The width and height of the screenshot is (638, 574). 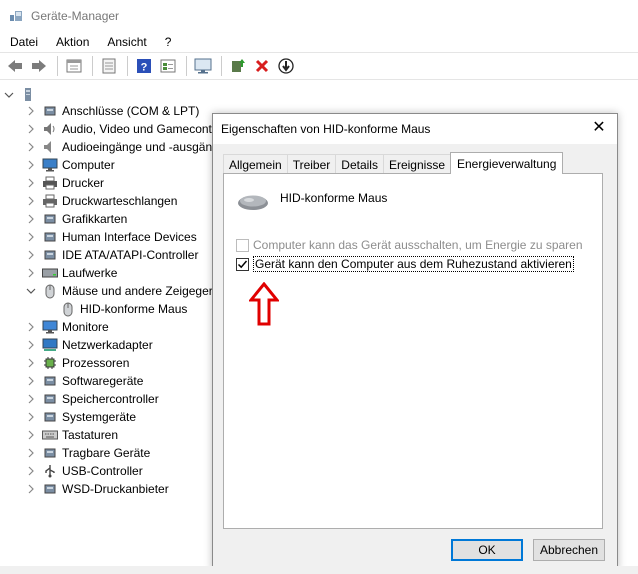 I want to click on device-view-icon, so click(x=168, y=66).